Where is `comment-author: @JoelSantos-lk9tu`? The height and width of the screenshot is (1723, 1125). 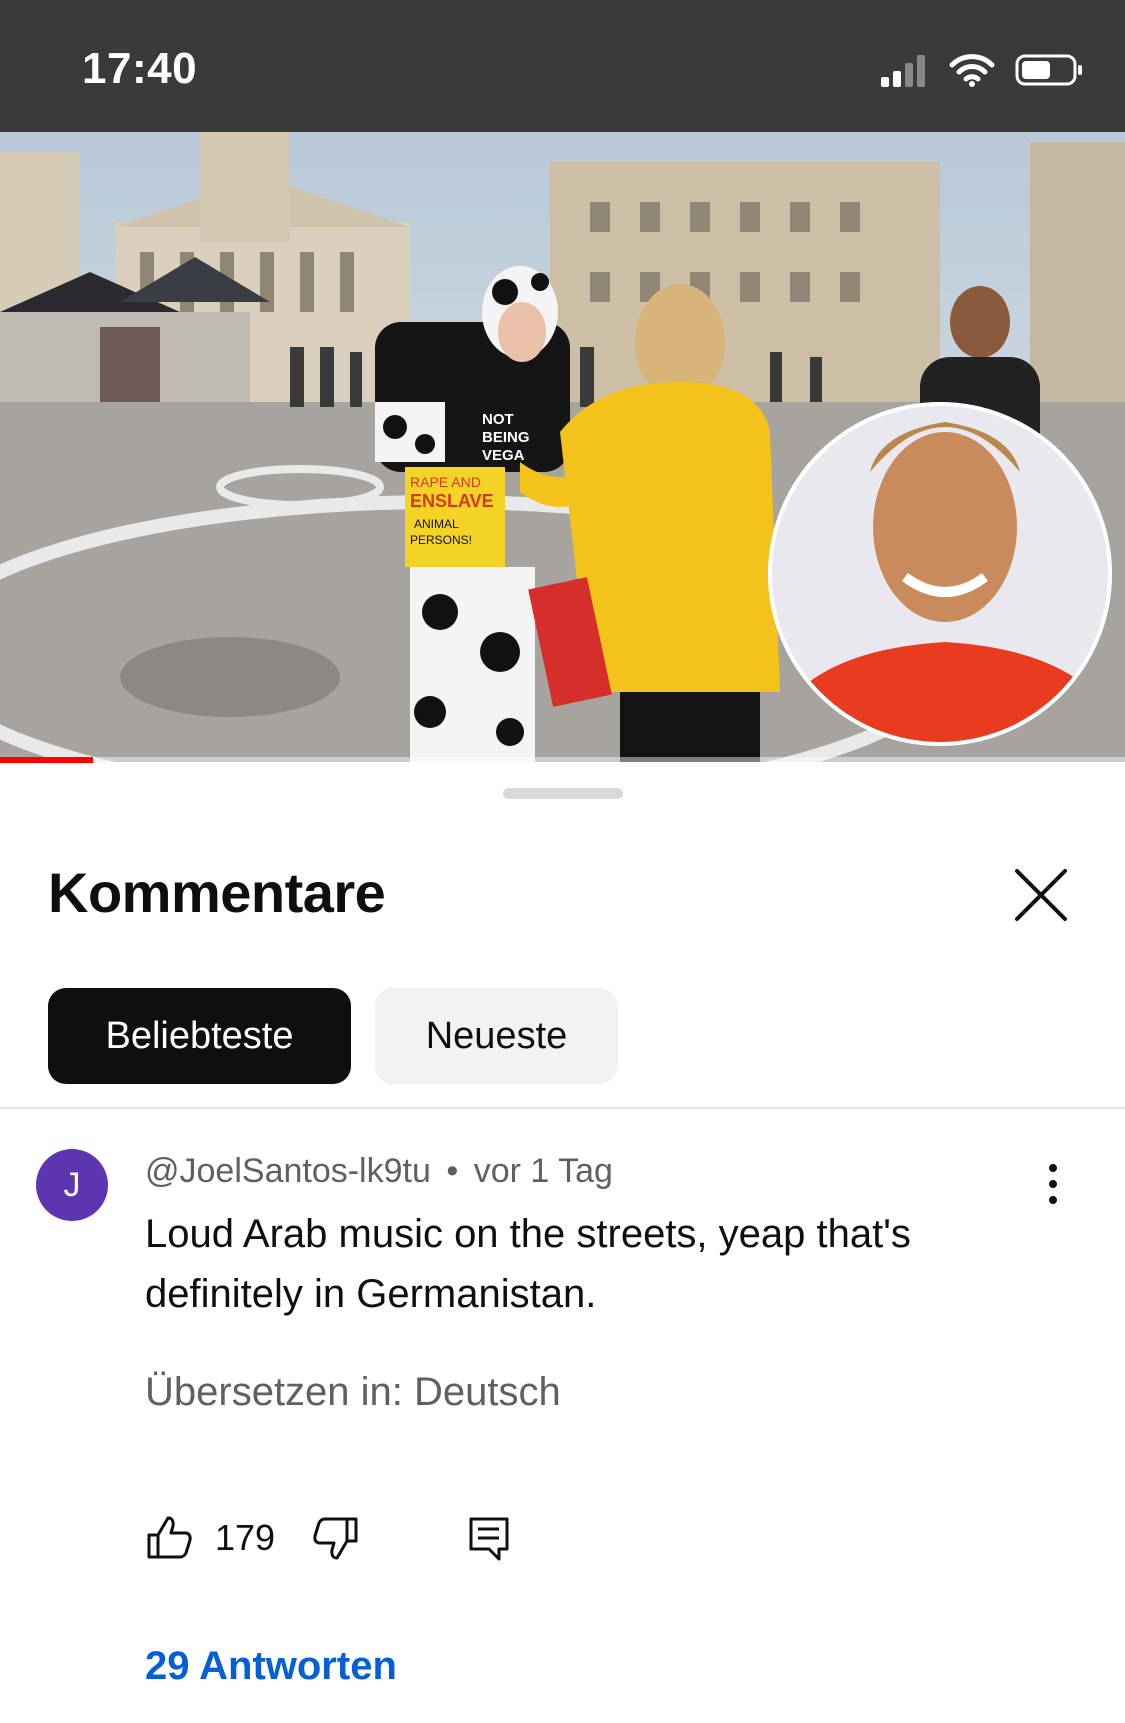 comment-author: @JoelSantos-lk9tu is located at coordinates (288, 1171).